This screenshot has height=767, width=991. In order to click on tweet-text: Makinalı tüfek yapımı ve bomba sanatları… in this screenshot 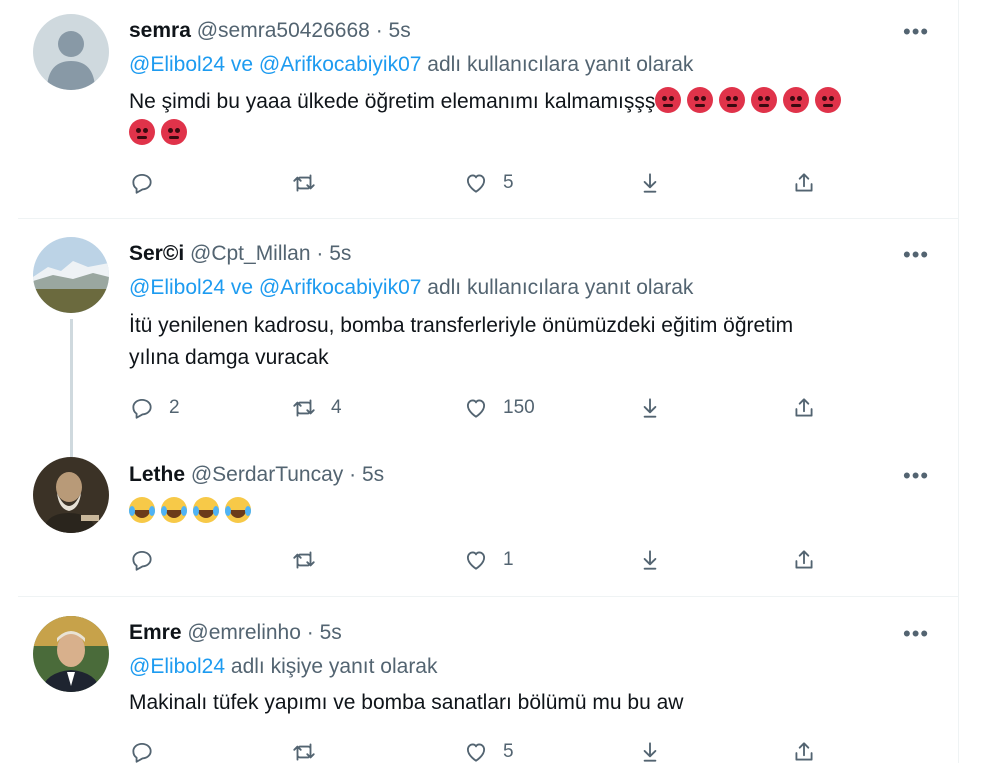, I will do `click(529, 703)`.